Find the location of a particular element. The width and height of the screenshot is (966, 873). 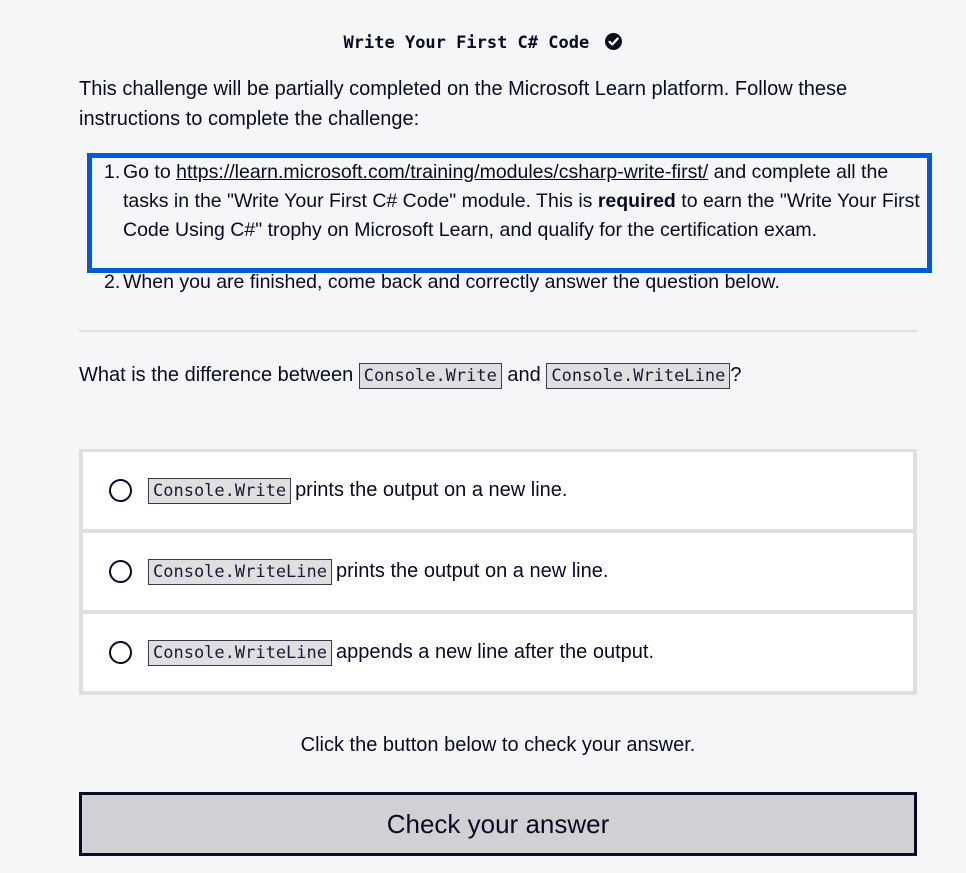

check-circle-icon is located at coordinates (614, 41).